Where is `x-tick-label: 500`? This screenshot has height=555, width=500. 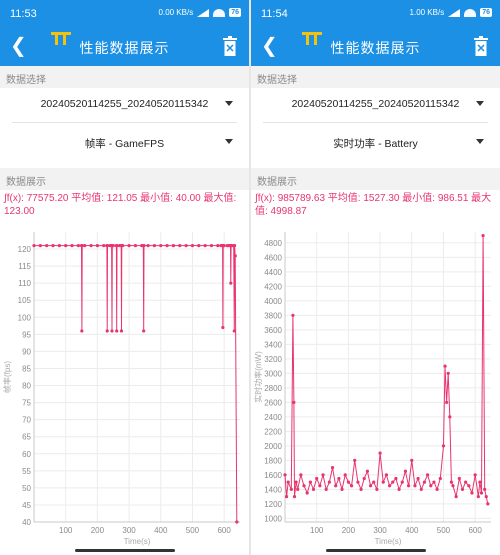 x-tick-label: 500 is located at coordinates (193, 530).